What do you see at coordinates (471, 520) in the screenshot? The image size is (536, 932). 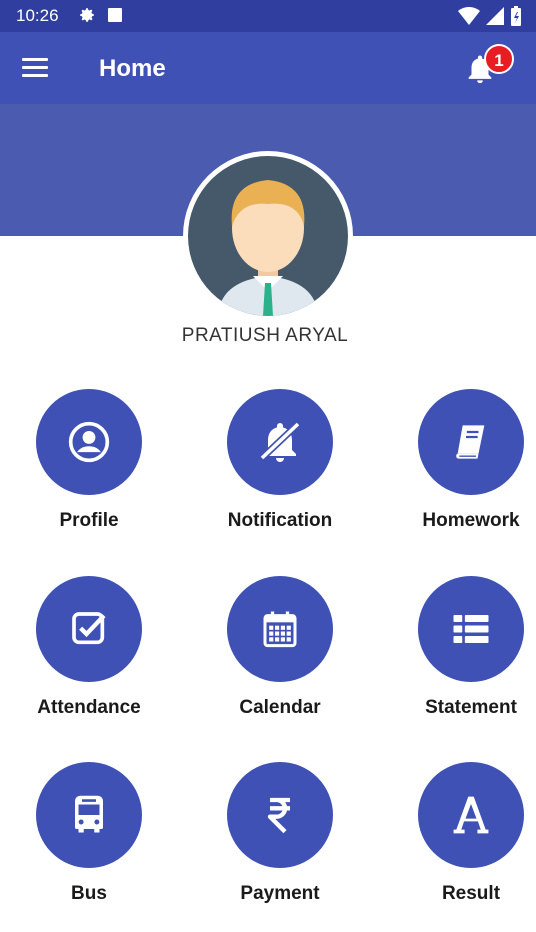 I see `tile-label: Homework` at bounding box center [471, 520].